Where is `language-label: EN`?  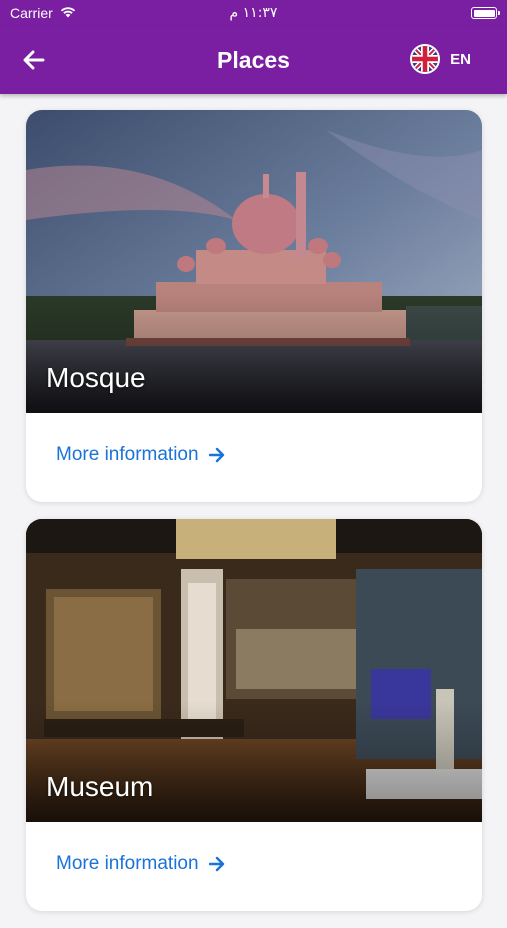 language-label: EN is located at coordinates (460, 59).